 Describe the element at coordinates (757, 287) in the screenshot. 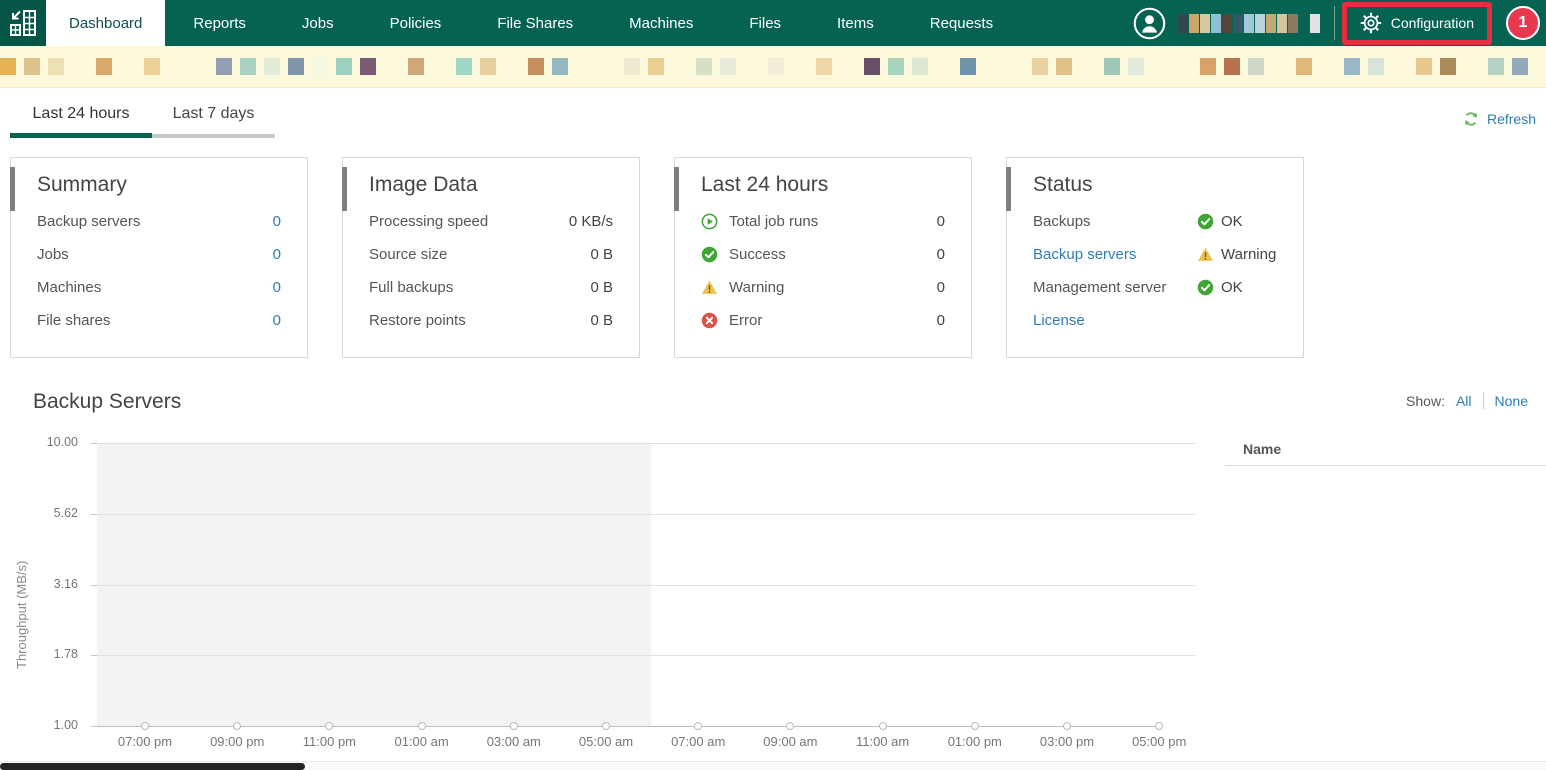

I see `row-label: Warning` at that location.